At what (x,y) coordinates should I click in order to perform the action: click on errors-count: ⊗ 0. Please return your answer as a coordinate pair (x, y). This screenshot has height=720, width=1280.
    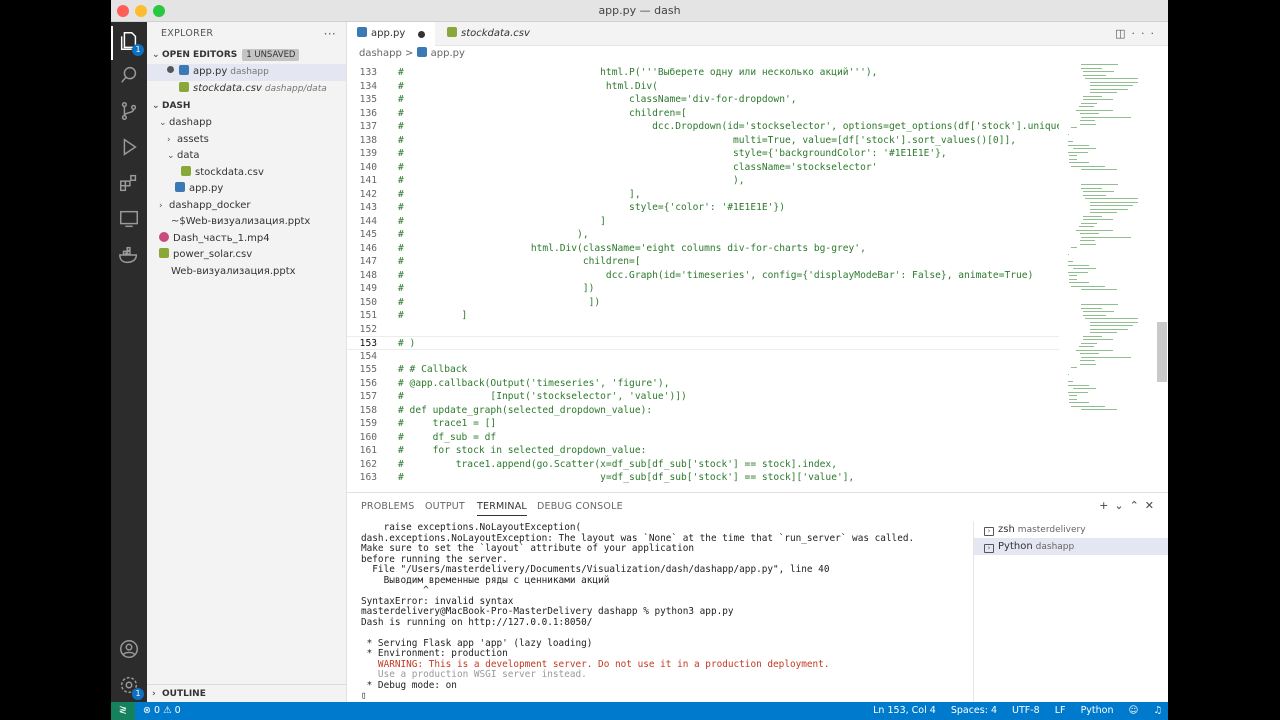
    Looking at the image, I should click on (151, 710).